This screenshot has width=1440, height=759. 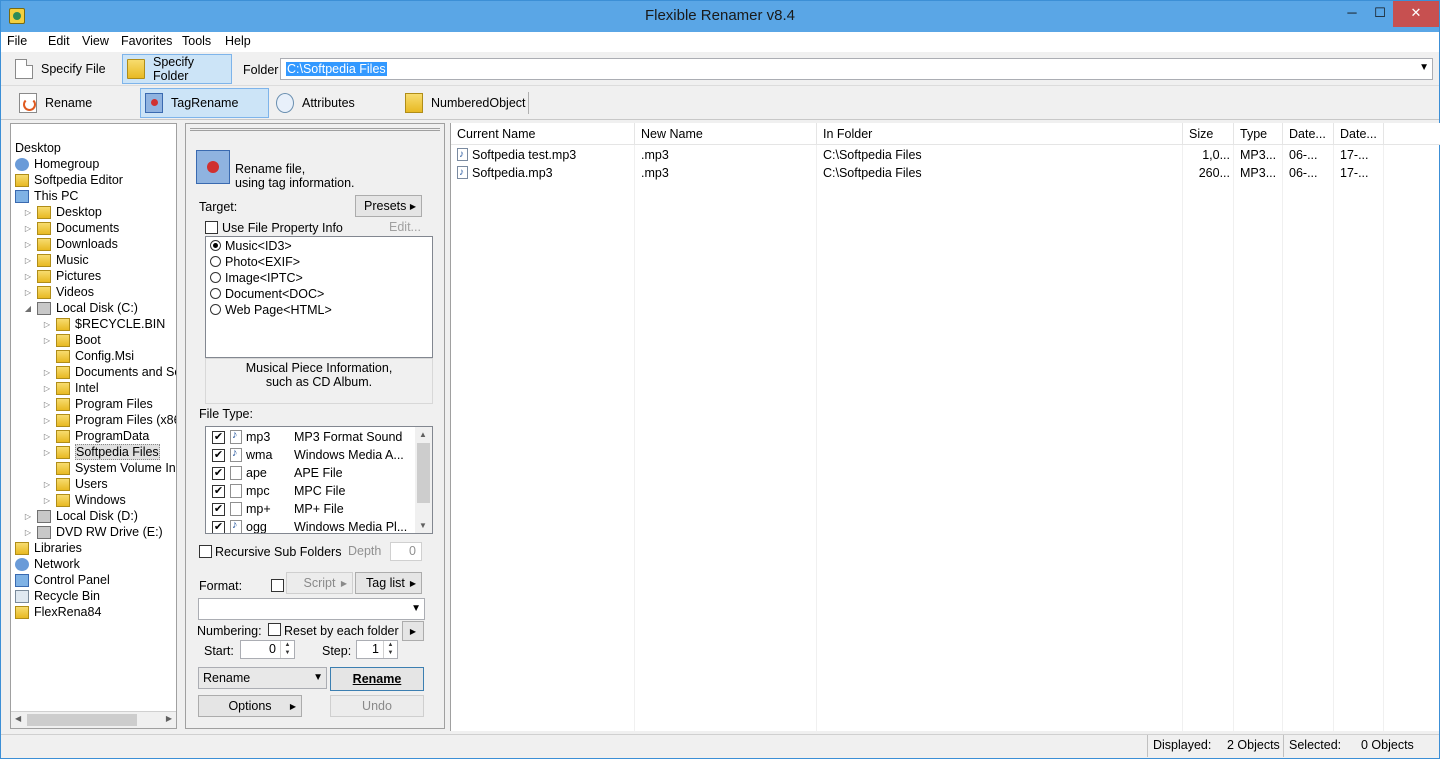 What do you see at coordinates (57, 596) in the screenshot?
I see `tree-item: Recycle Bin` at bounding box center [57, 596].